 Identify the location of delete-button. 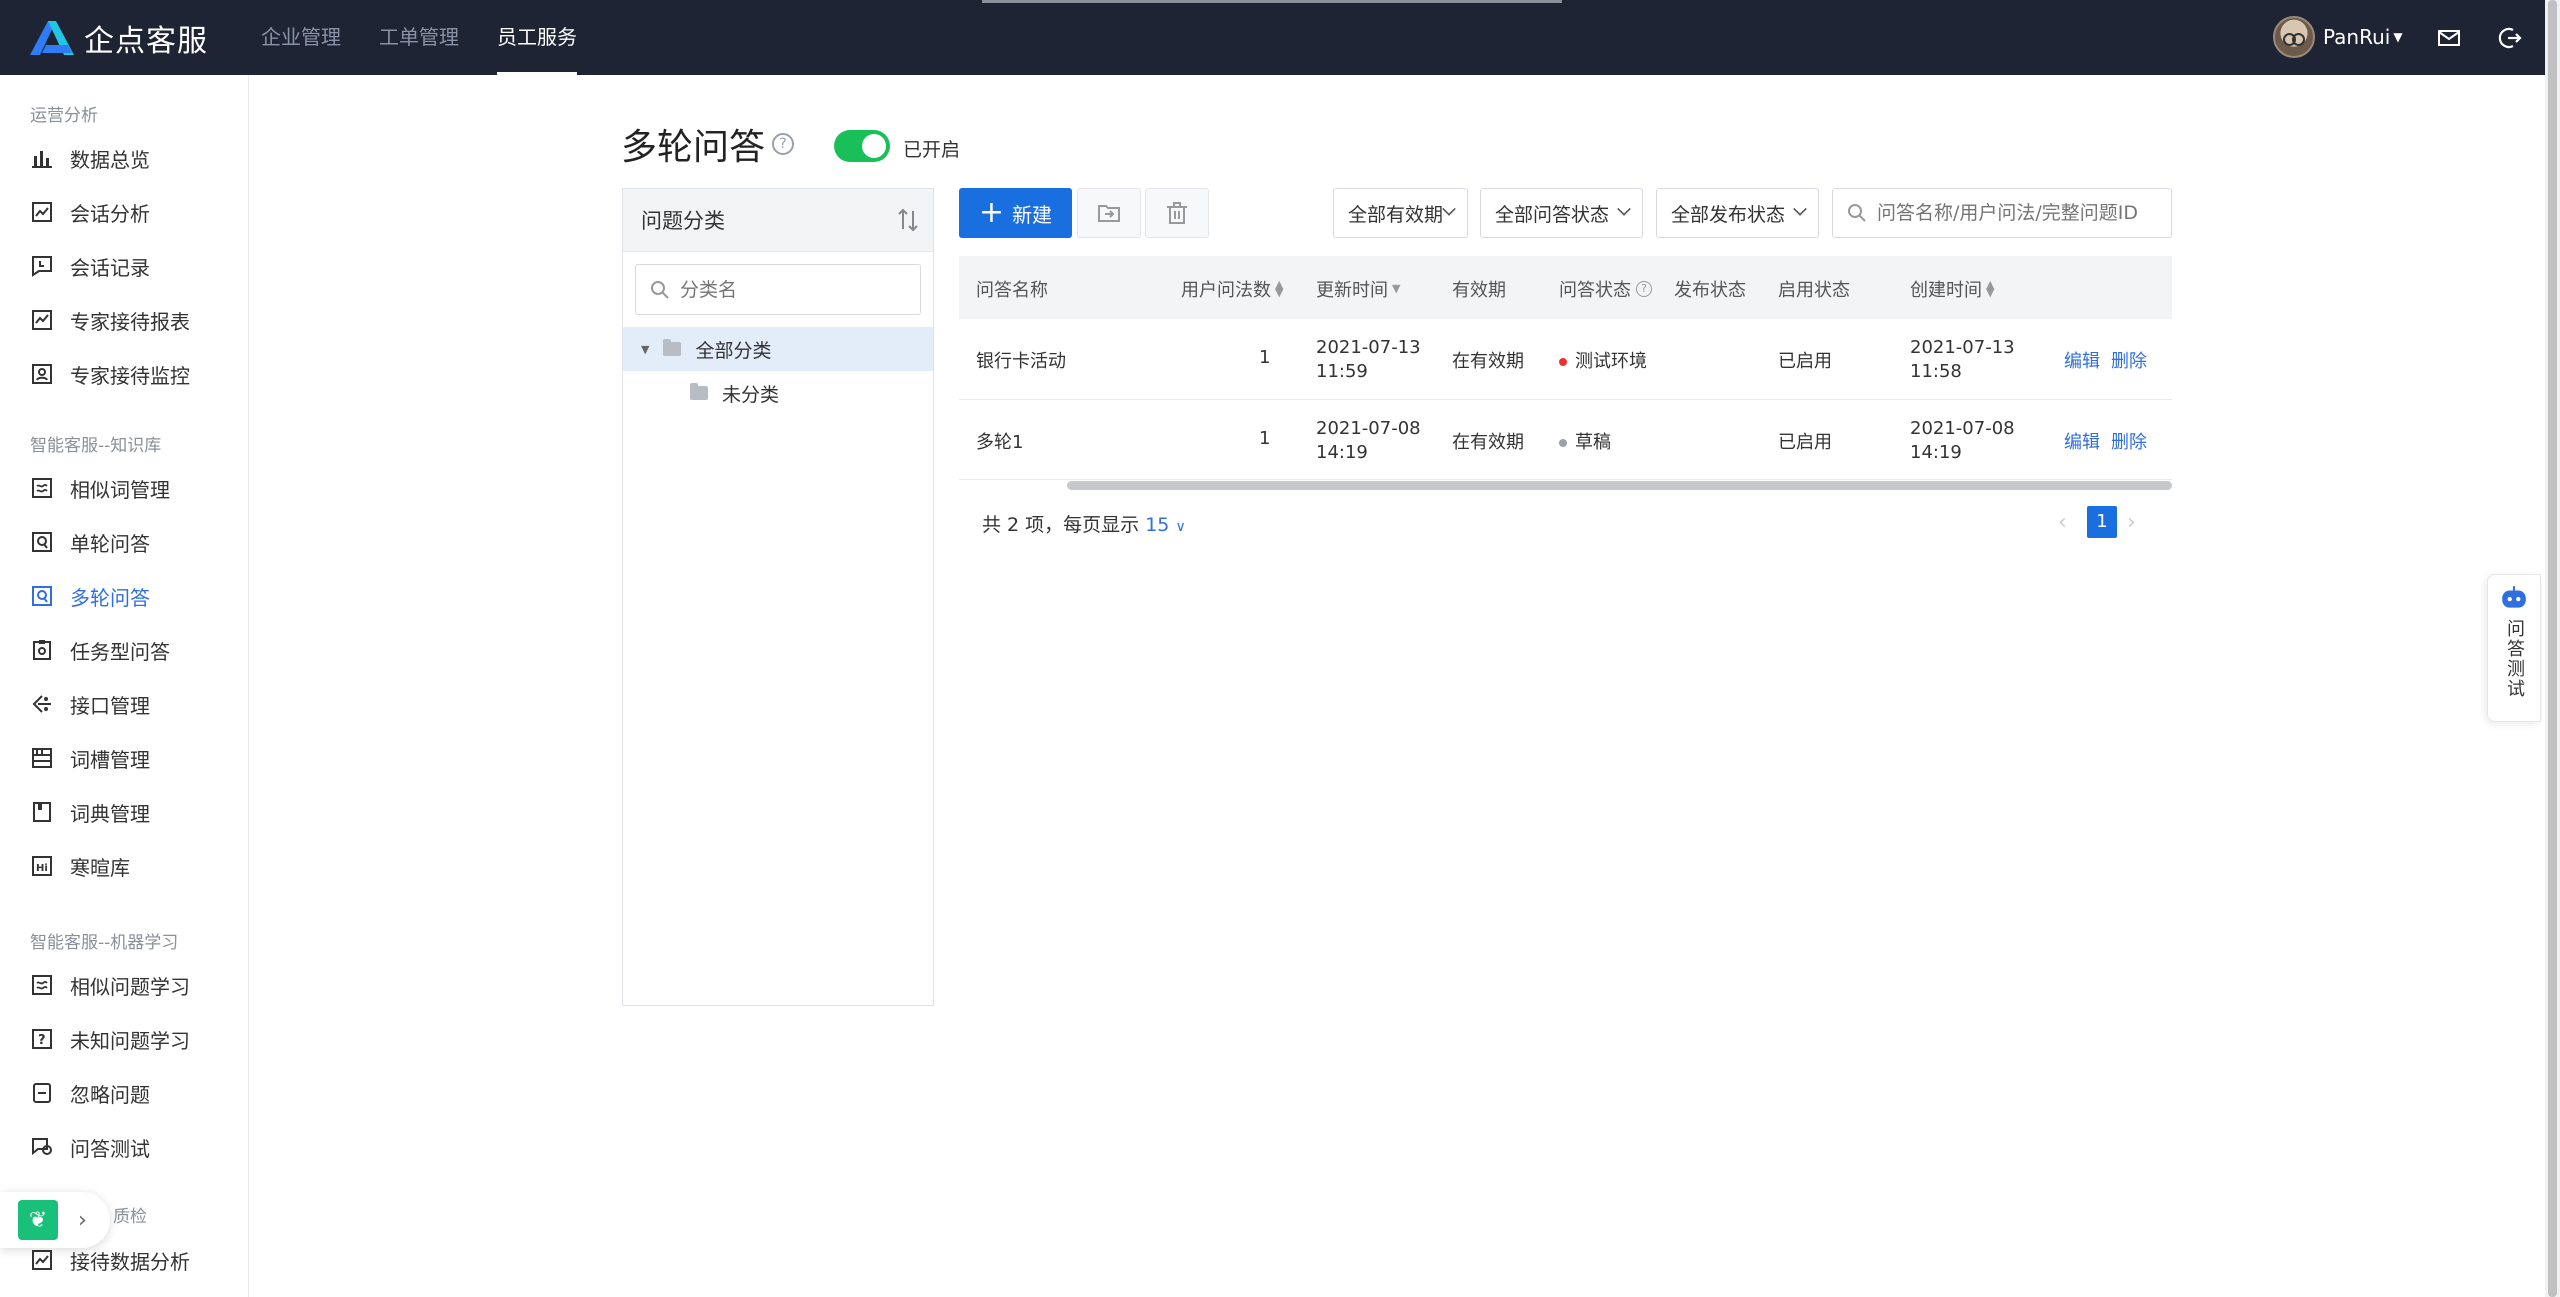
(1177, 213).